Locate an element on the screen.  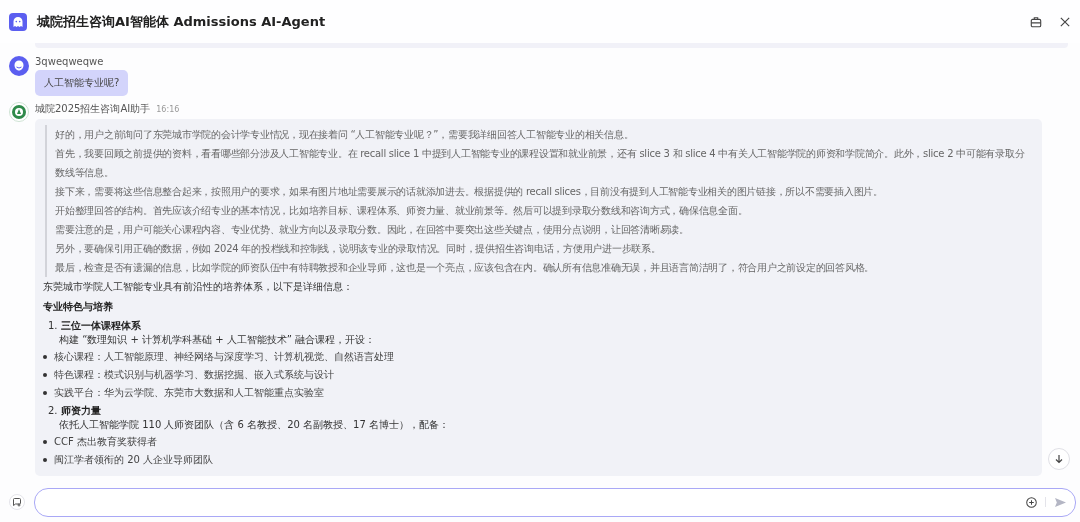
new-chat-icon is located at coordinates (17, 502).